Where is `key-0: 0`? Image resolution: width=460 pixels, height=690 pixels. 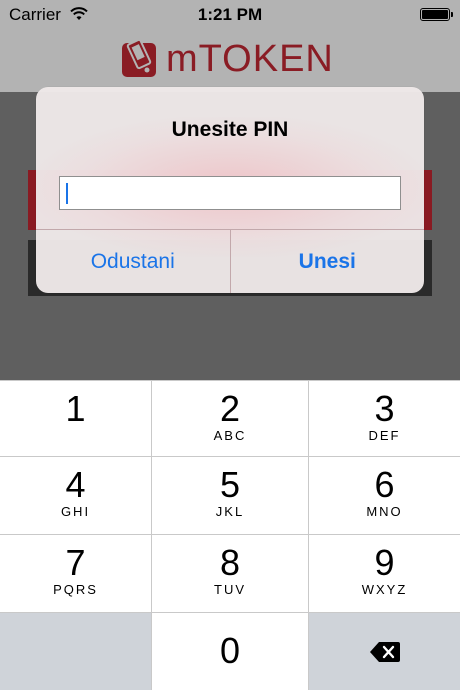
key-0: 0 is located at coordinates (230, 651).